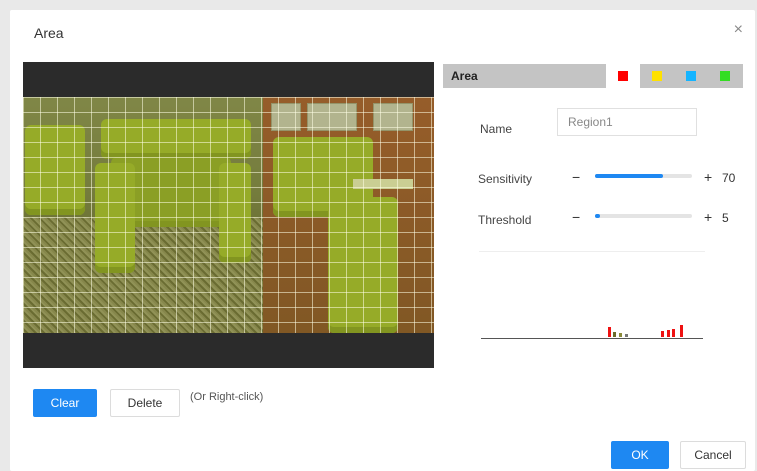  Describe the element at coordinates (65, 403) in the screenshot. I see `clear-button: Clear` at that location.